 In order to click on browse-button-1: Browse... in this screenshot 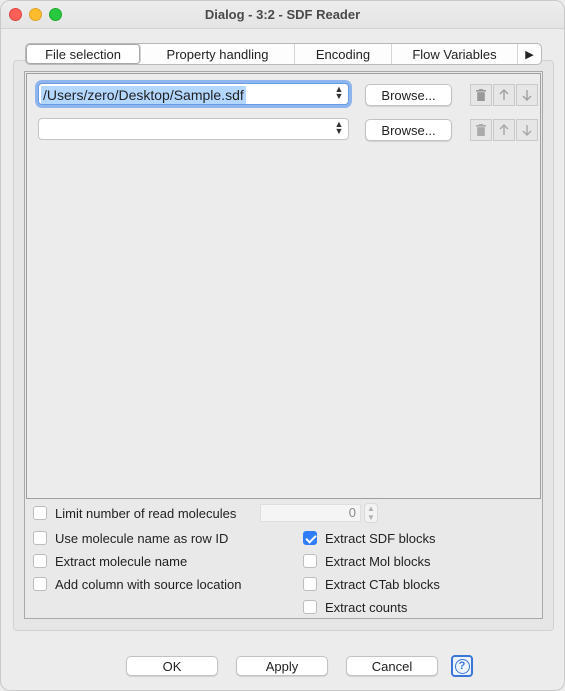, I will do `click(408, 95)`.